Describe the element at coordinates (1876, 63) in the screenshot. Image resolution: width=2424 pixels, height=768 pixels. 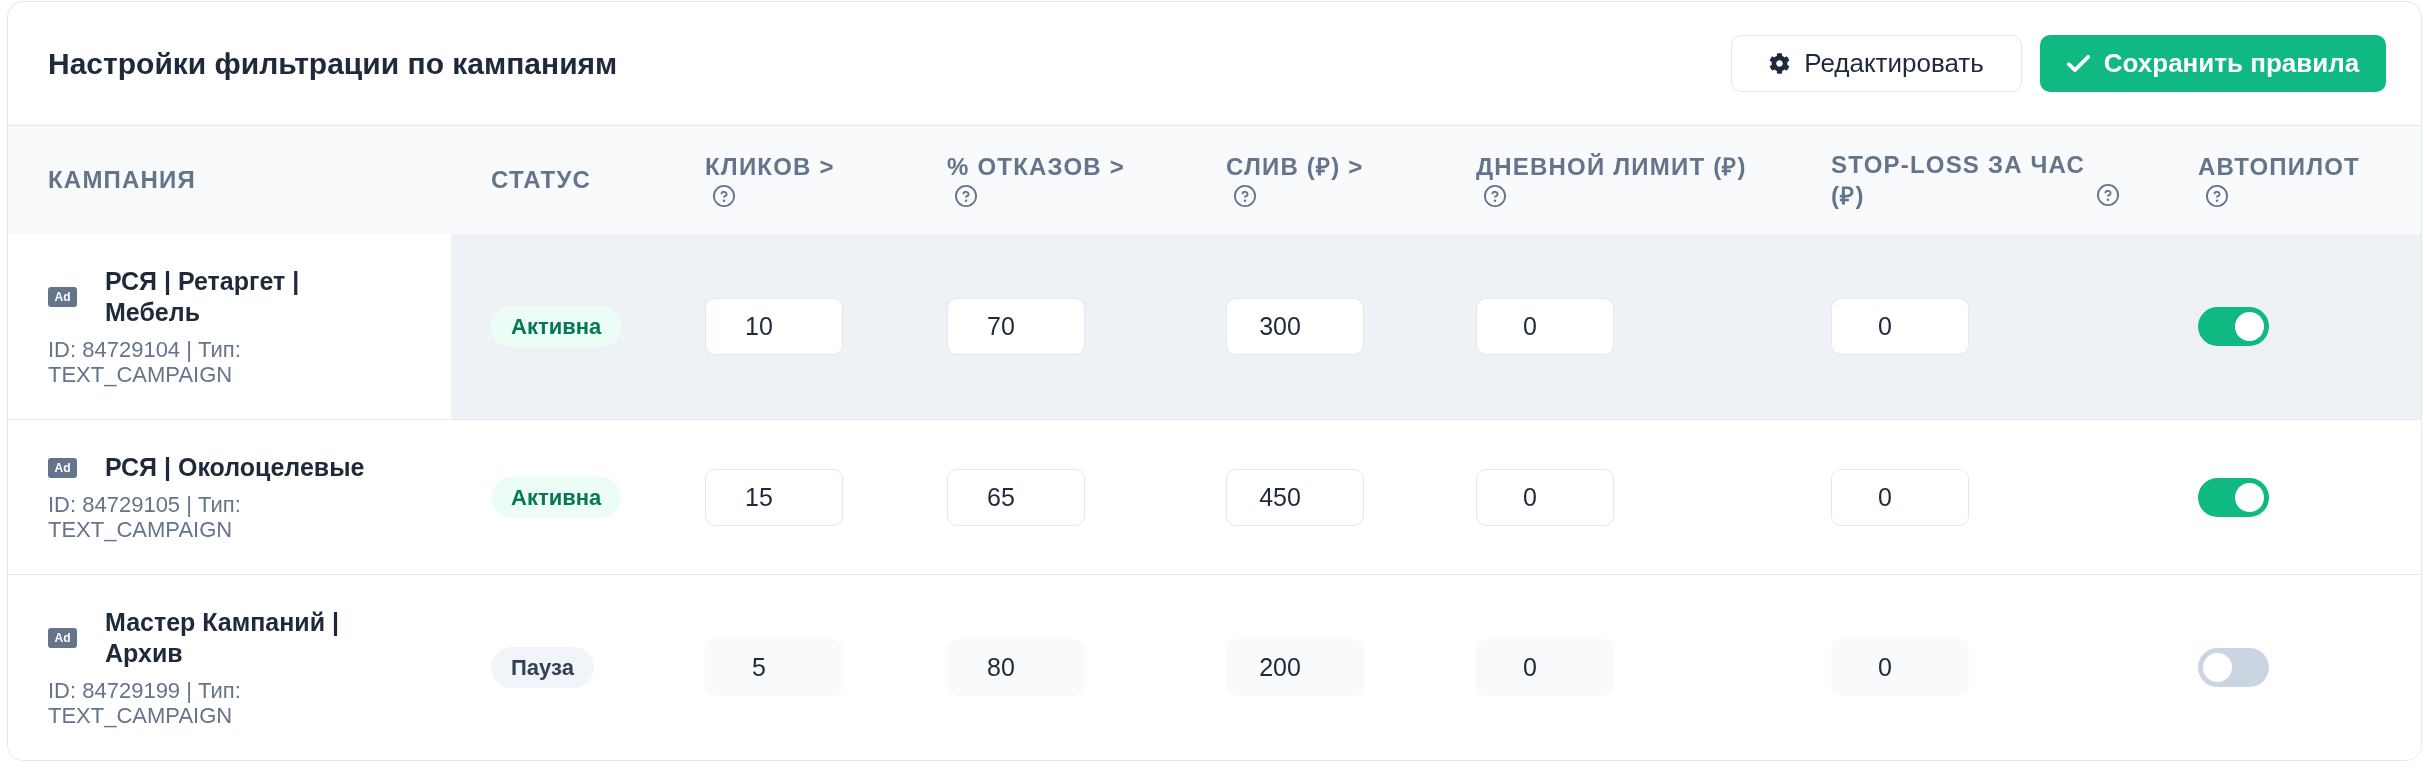
I see `edit-button: Редактировать` at that location.